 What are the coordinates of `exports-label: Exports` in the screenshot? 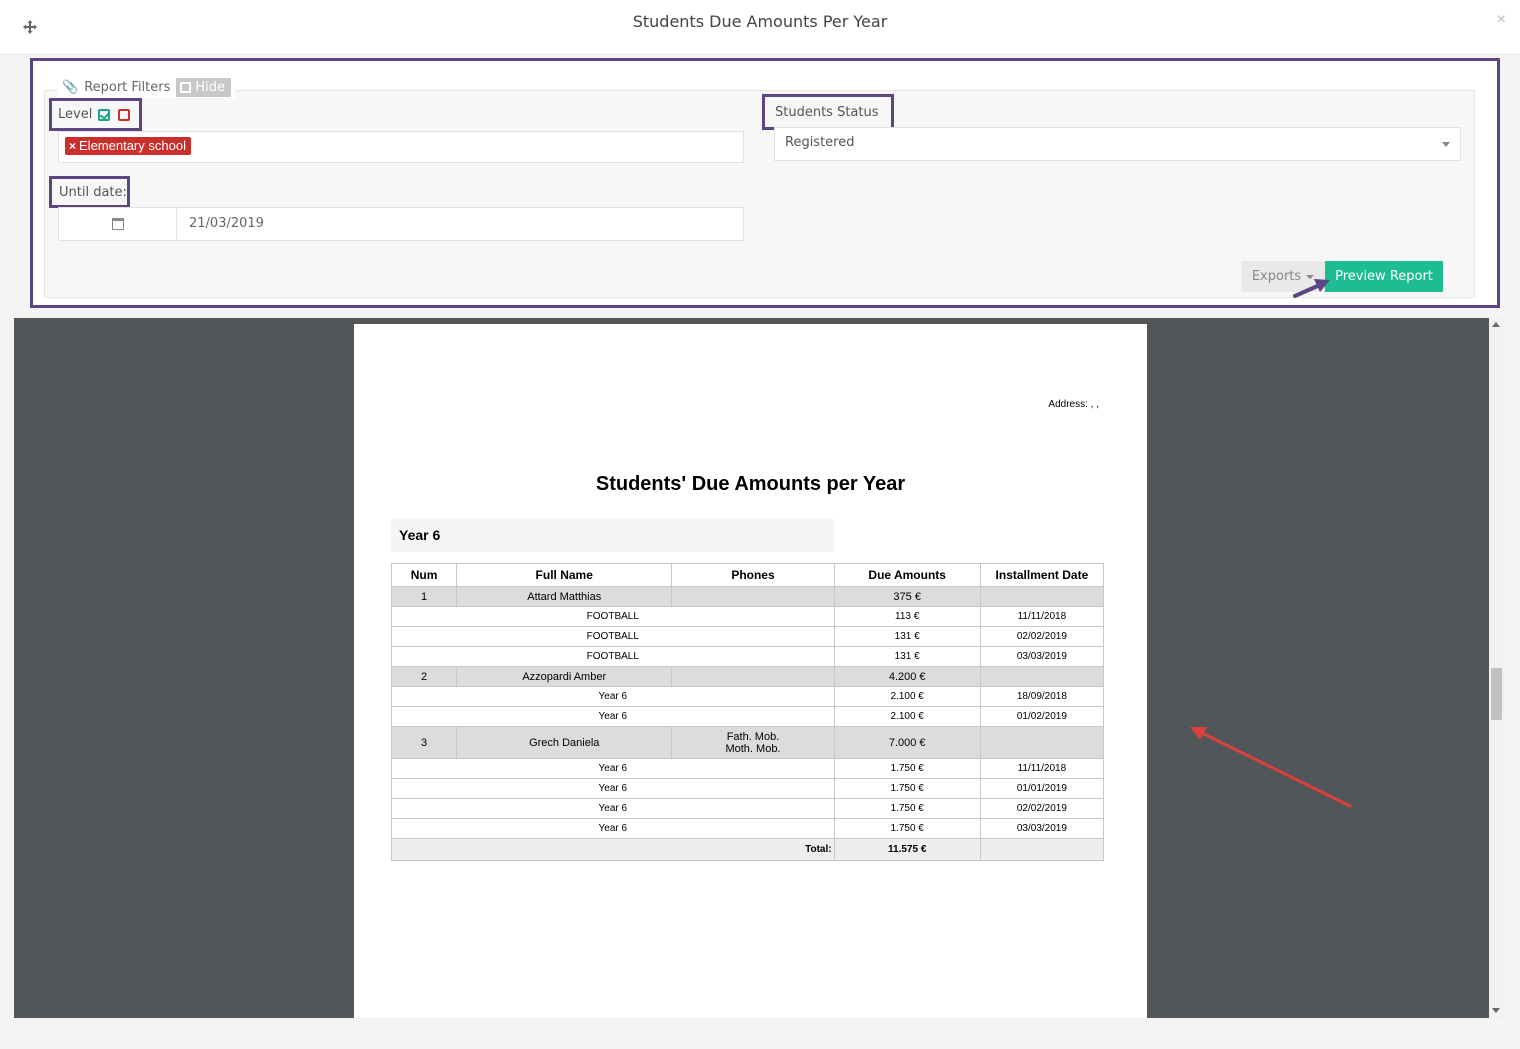 It's located at (1276, 276).